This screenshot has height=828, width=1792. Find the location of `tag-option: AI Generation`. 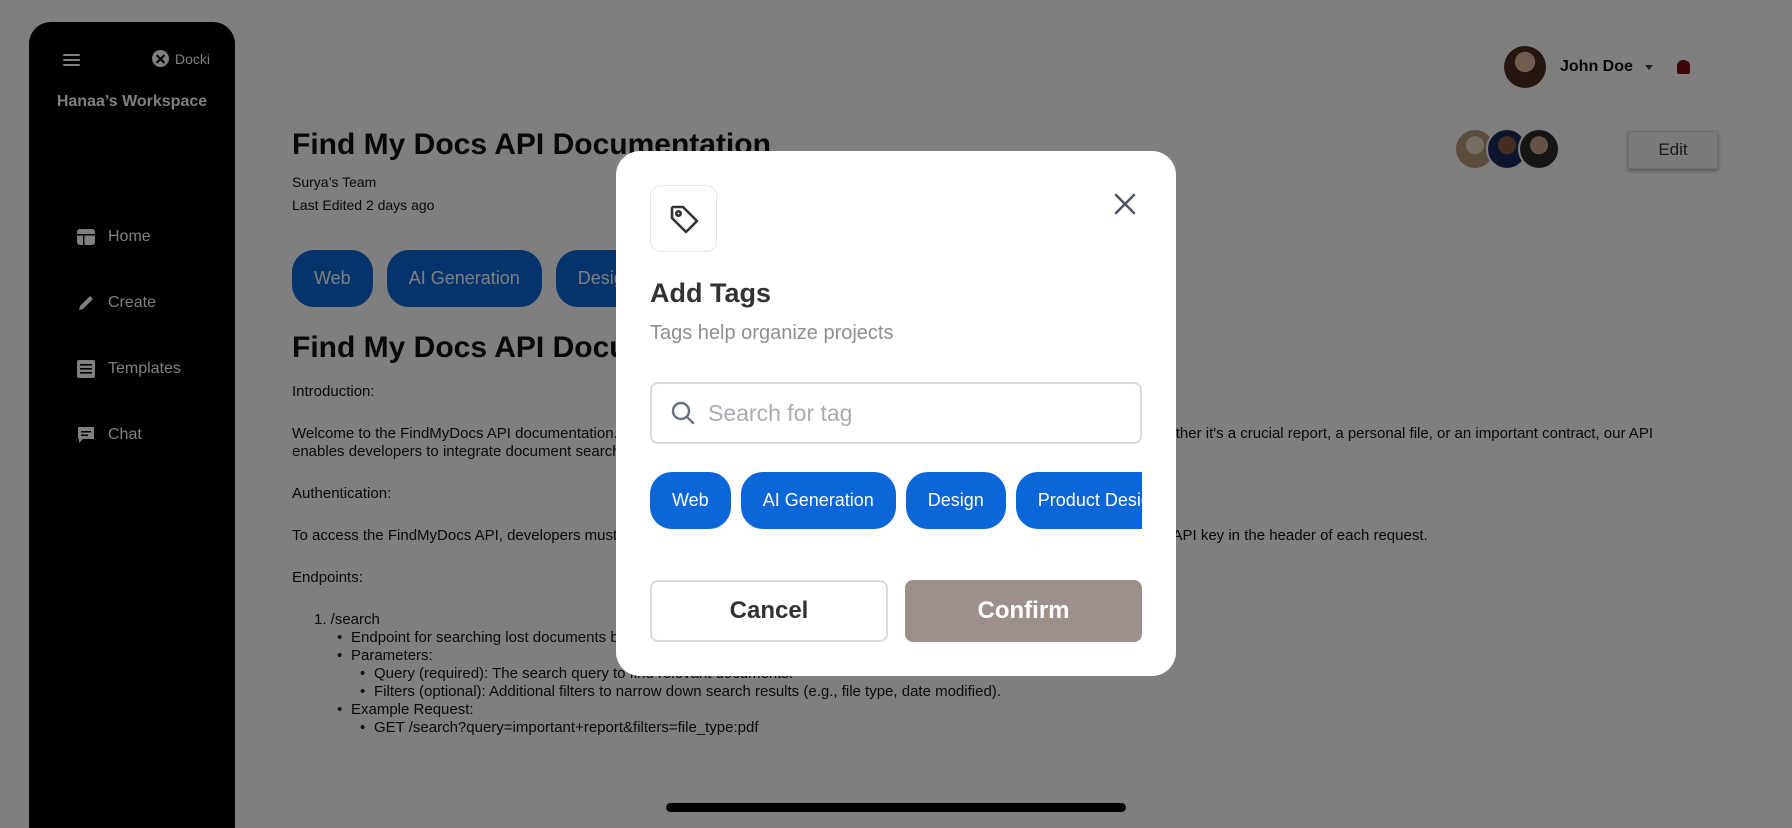

tag-option: AI Generation is located at coordinates (818, 500).